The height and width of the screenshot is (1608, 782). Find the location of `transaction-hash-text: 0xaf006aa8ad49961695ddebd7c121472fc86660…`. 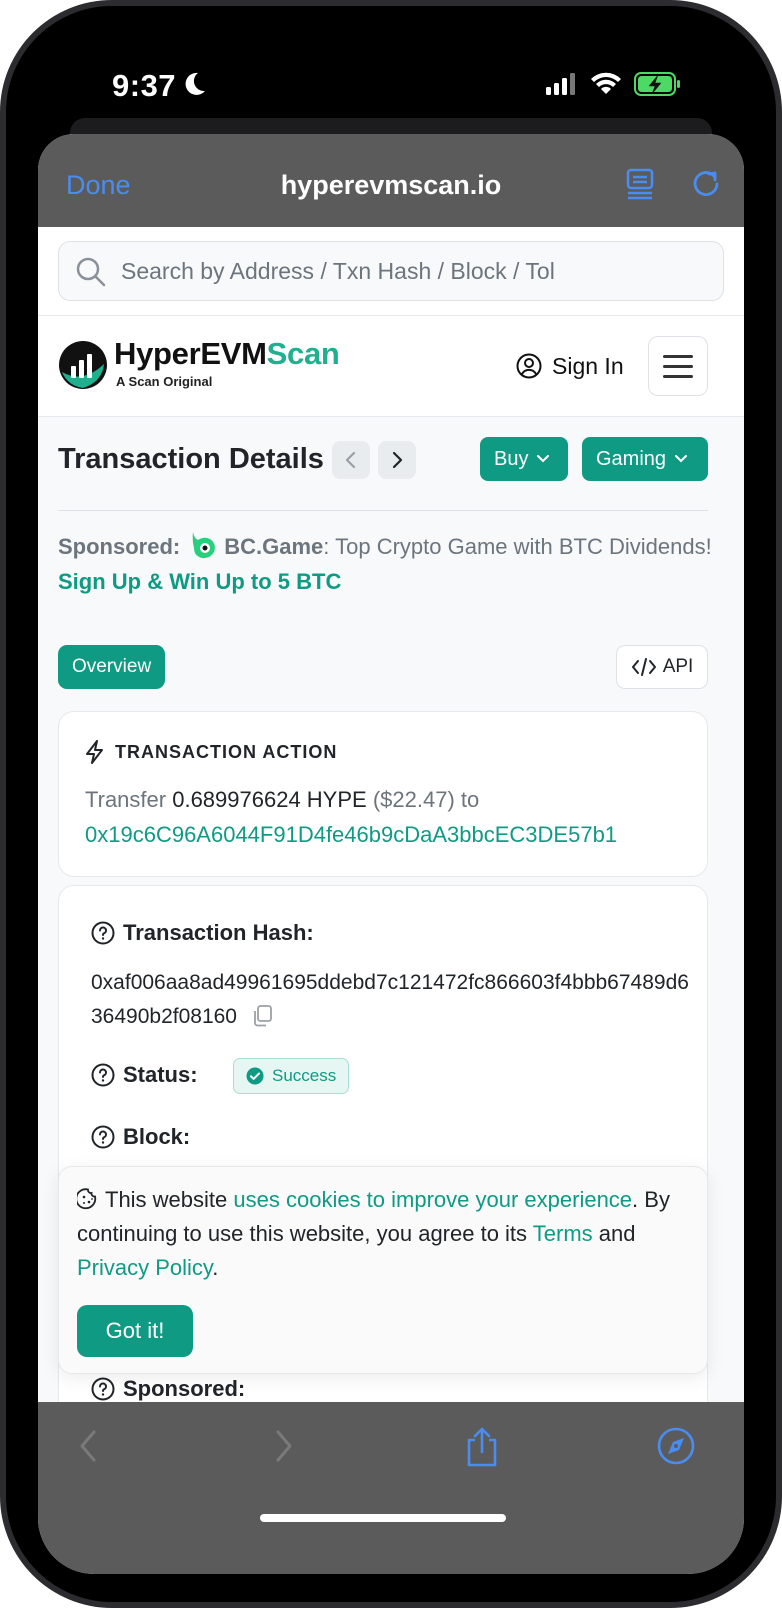

transaction-hash-text: 0xaf006aa8ad49961695ddebd7c121472fc86660… is located at coordinates (390, 999).